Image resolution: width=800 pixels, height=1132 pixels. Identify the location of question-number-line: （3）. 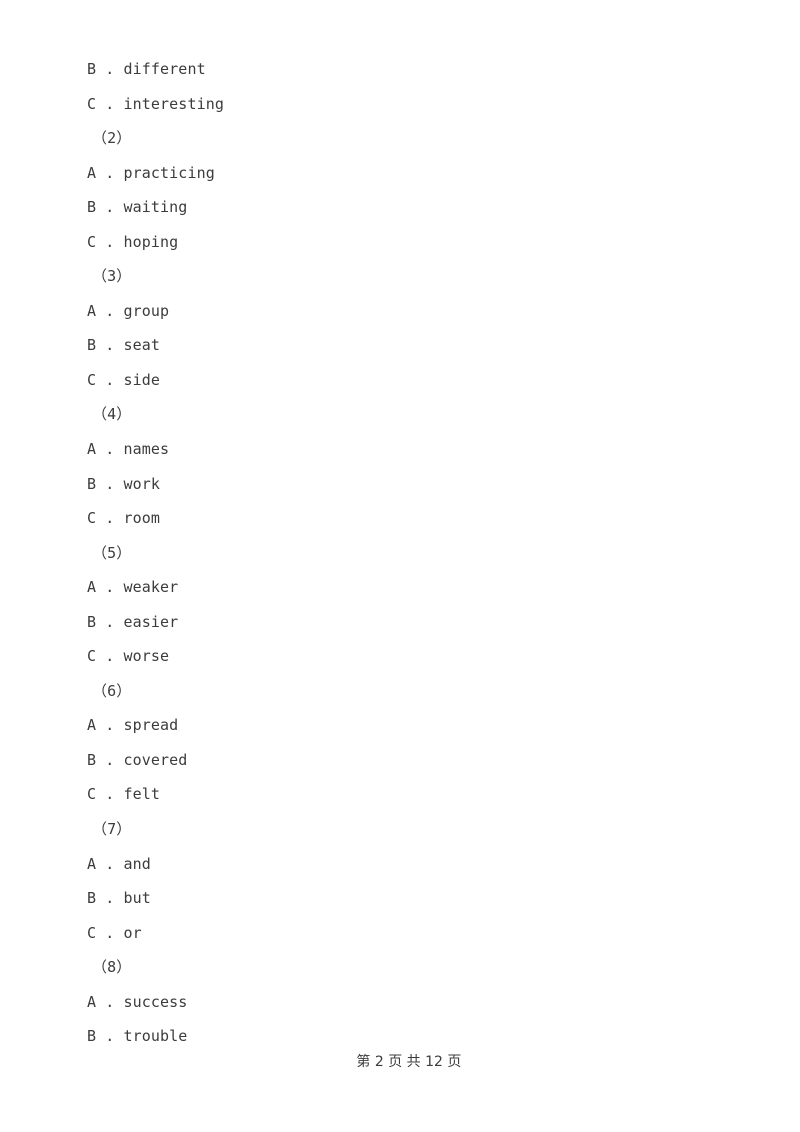
(112, 276).